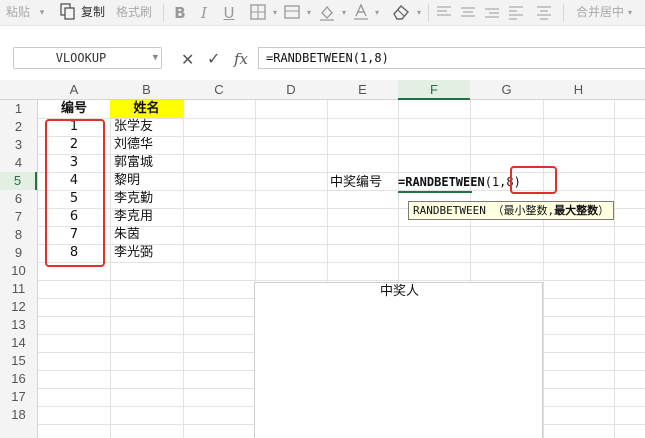  What do you see at coordinates (18, 415) in the screenshot?
I see `row-header: 18` at bounding box center [18, 415].